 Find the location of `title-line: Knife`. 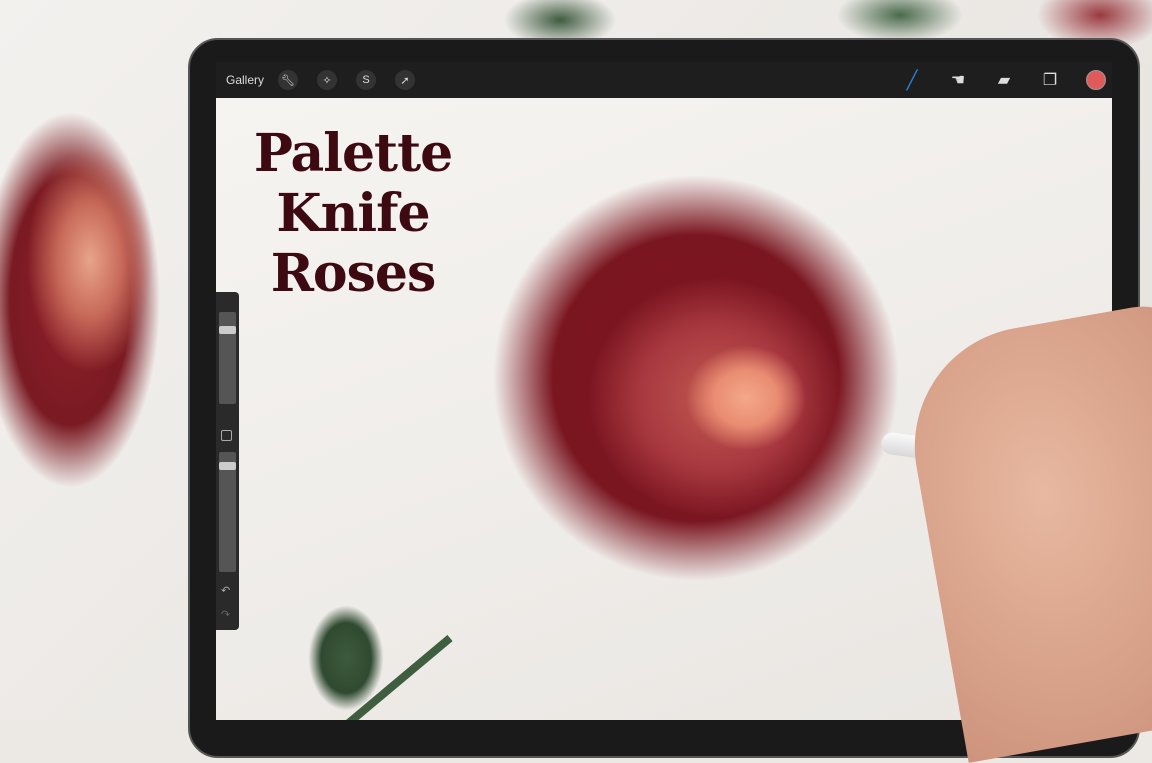

title-line: Knife is located at coordinates (353, 213).